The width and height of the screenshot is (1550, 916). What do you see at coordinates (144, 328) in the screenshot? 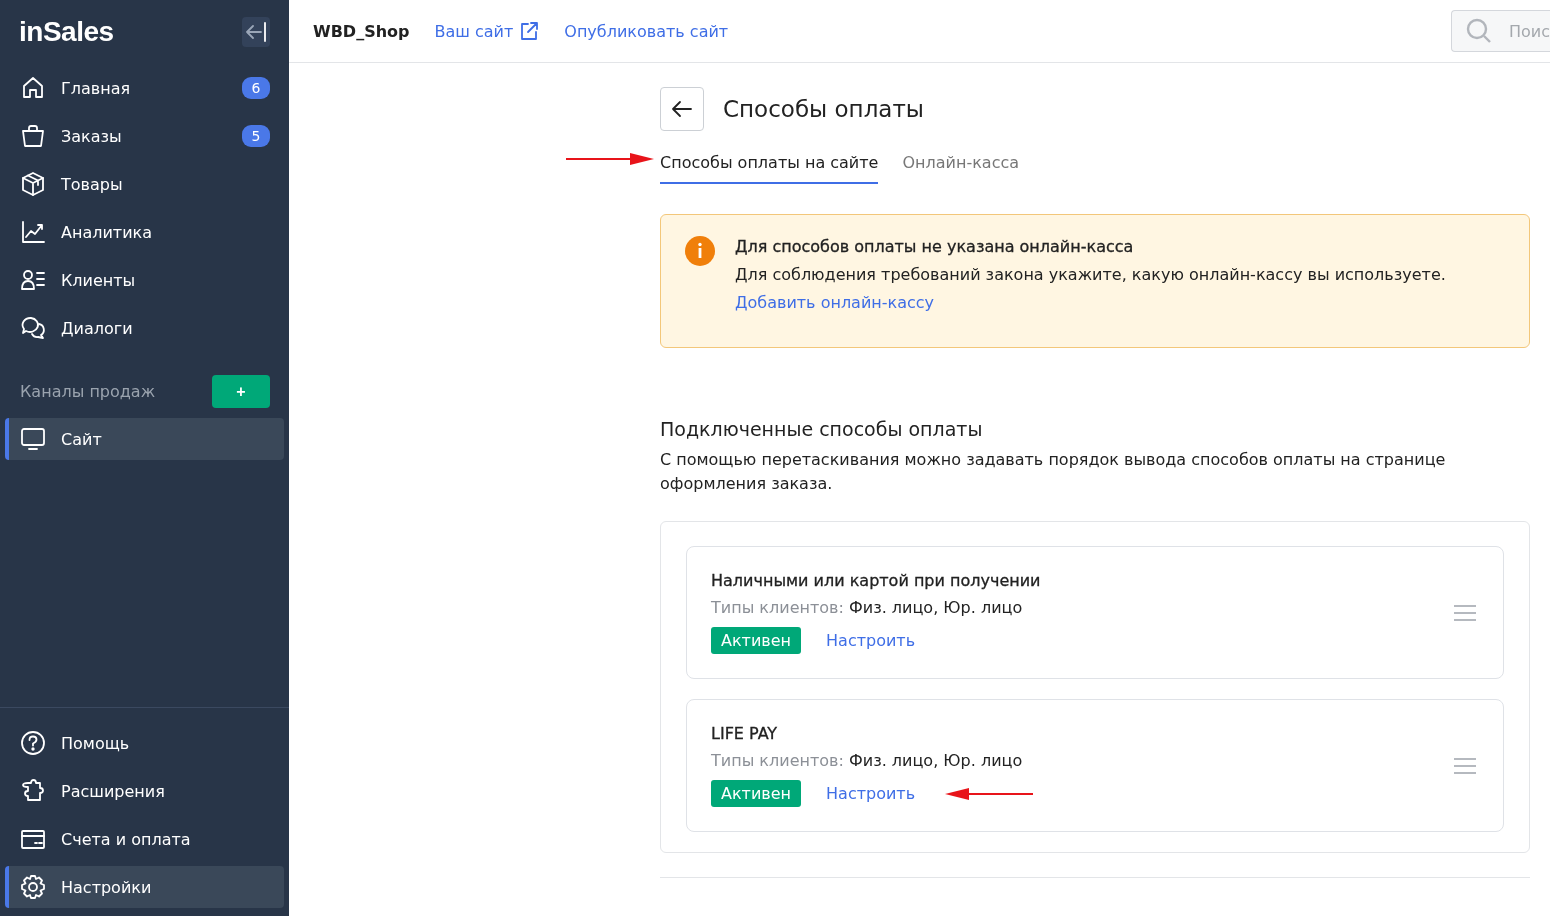
I see `sidebar-item: Диалоги` at bounding box center [144, 328].